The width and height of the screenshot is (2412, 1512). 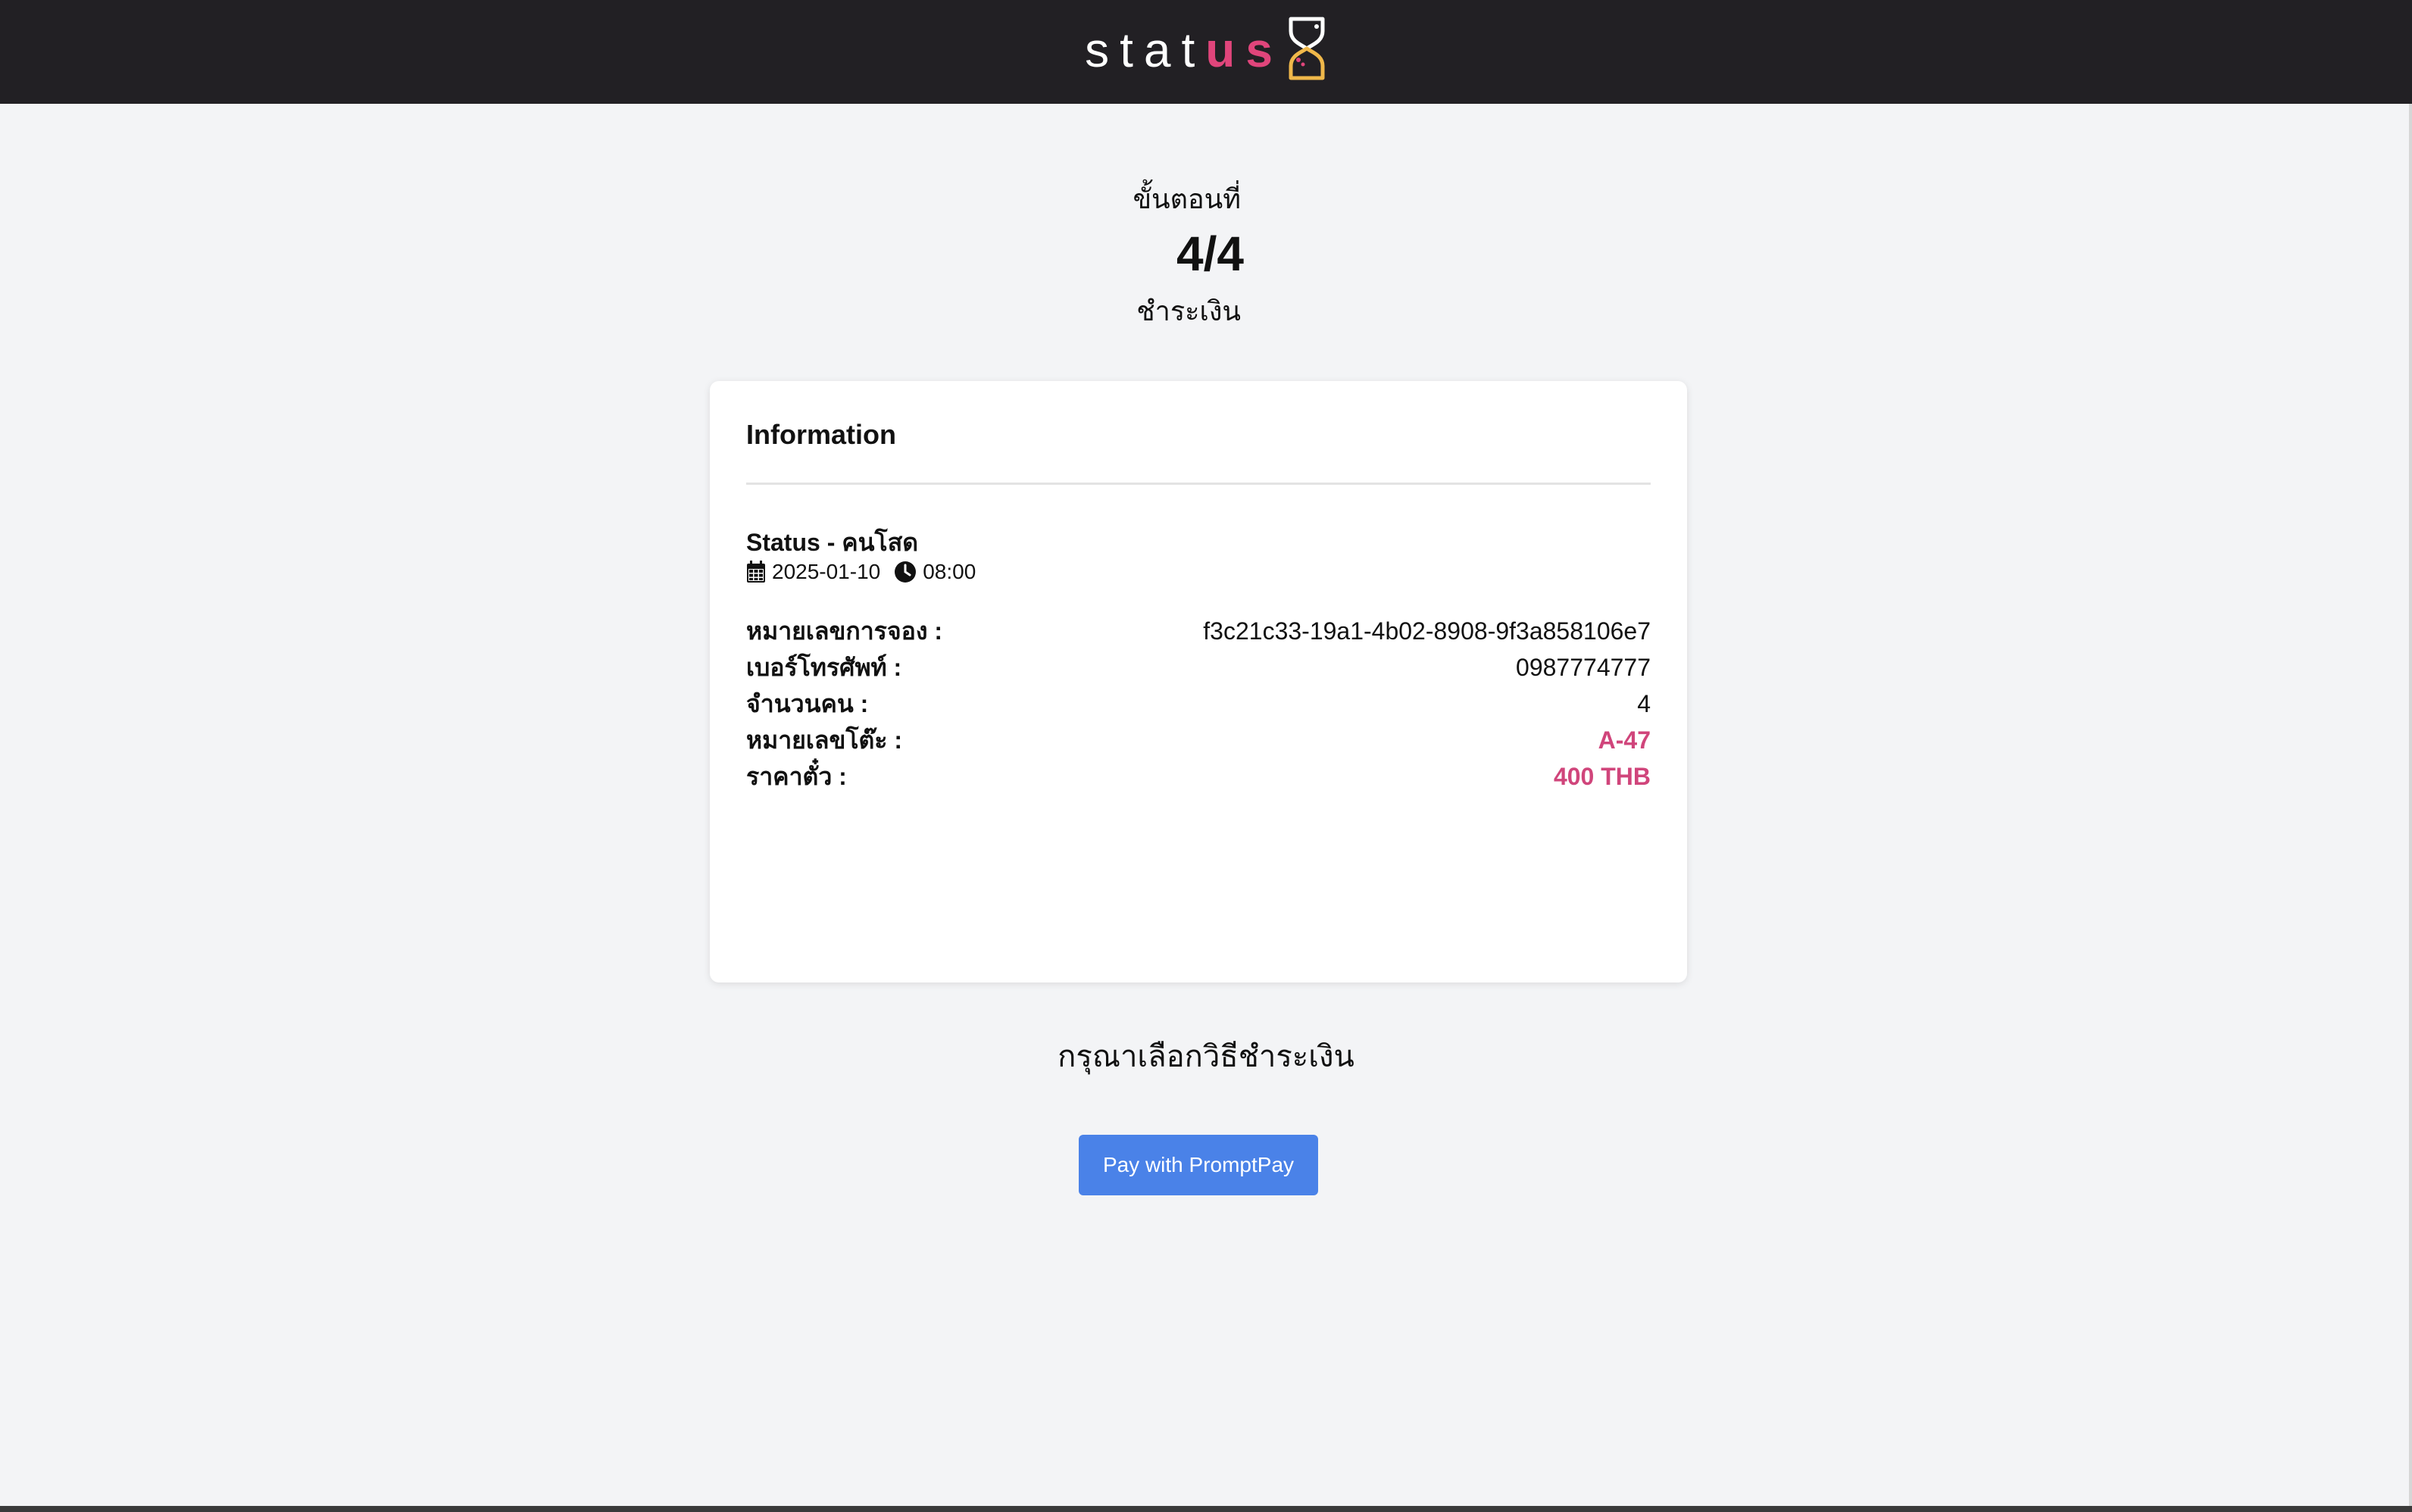 I want to click on detail-row-ticket-price: ราคาตั๋ว : 400 THB, so click(x=1198, y=776).